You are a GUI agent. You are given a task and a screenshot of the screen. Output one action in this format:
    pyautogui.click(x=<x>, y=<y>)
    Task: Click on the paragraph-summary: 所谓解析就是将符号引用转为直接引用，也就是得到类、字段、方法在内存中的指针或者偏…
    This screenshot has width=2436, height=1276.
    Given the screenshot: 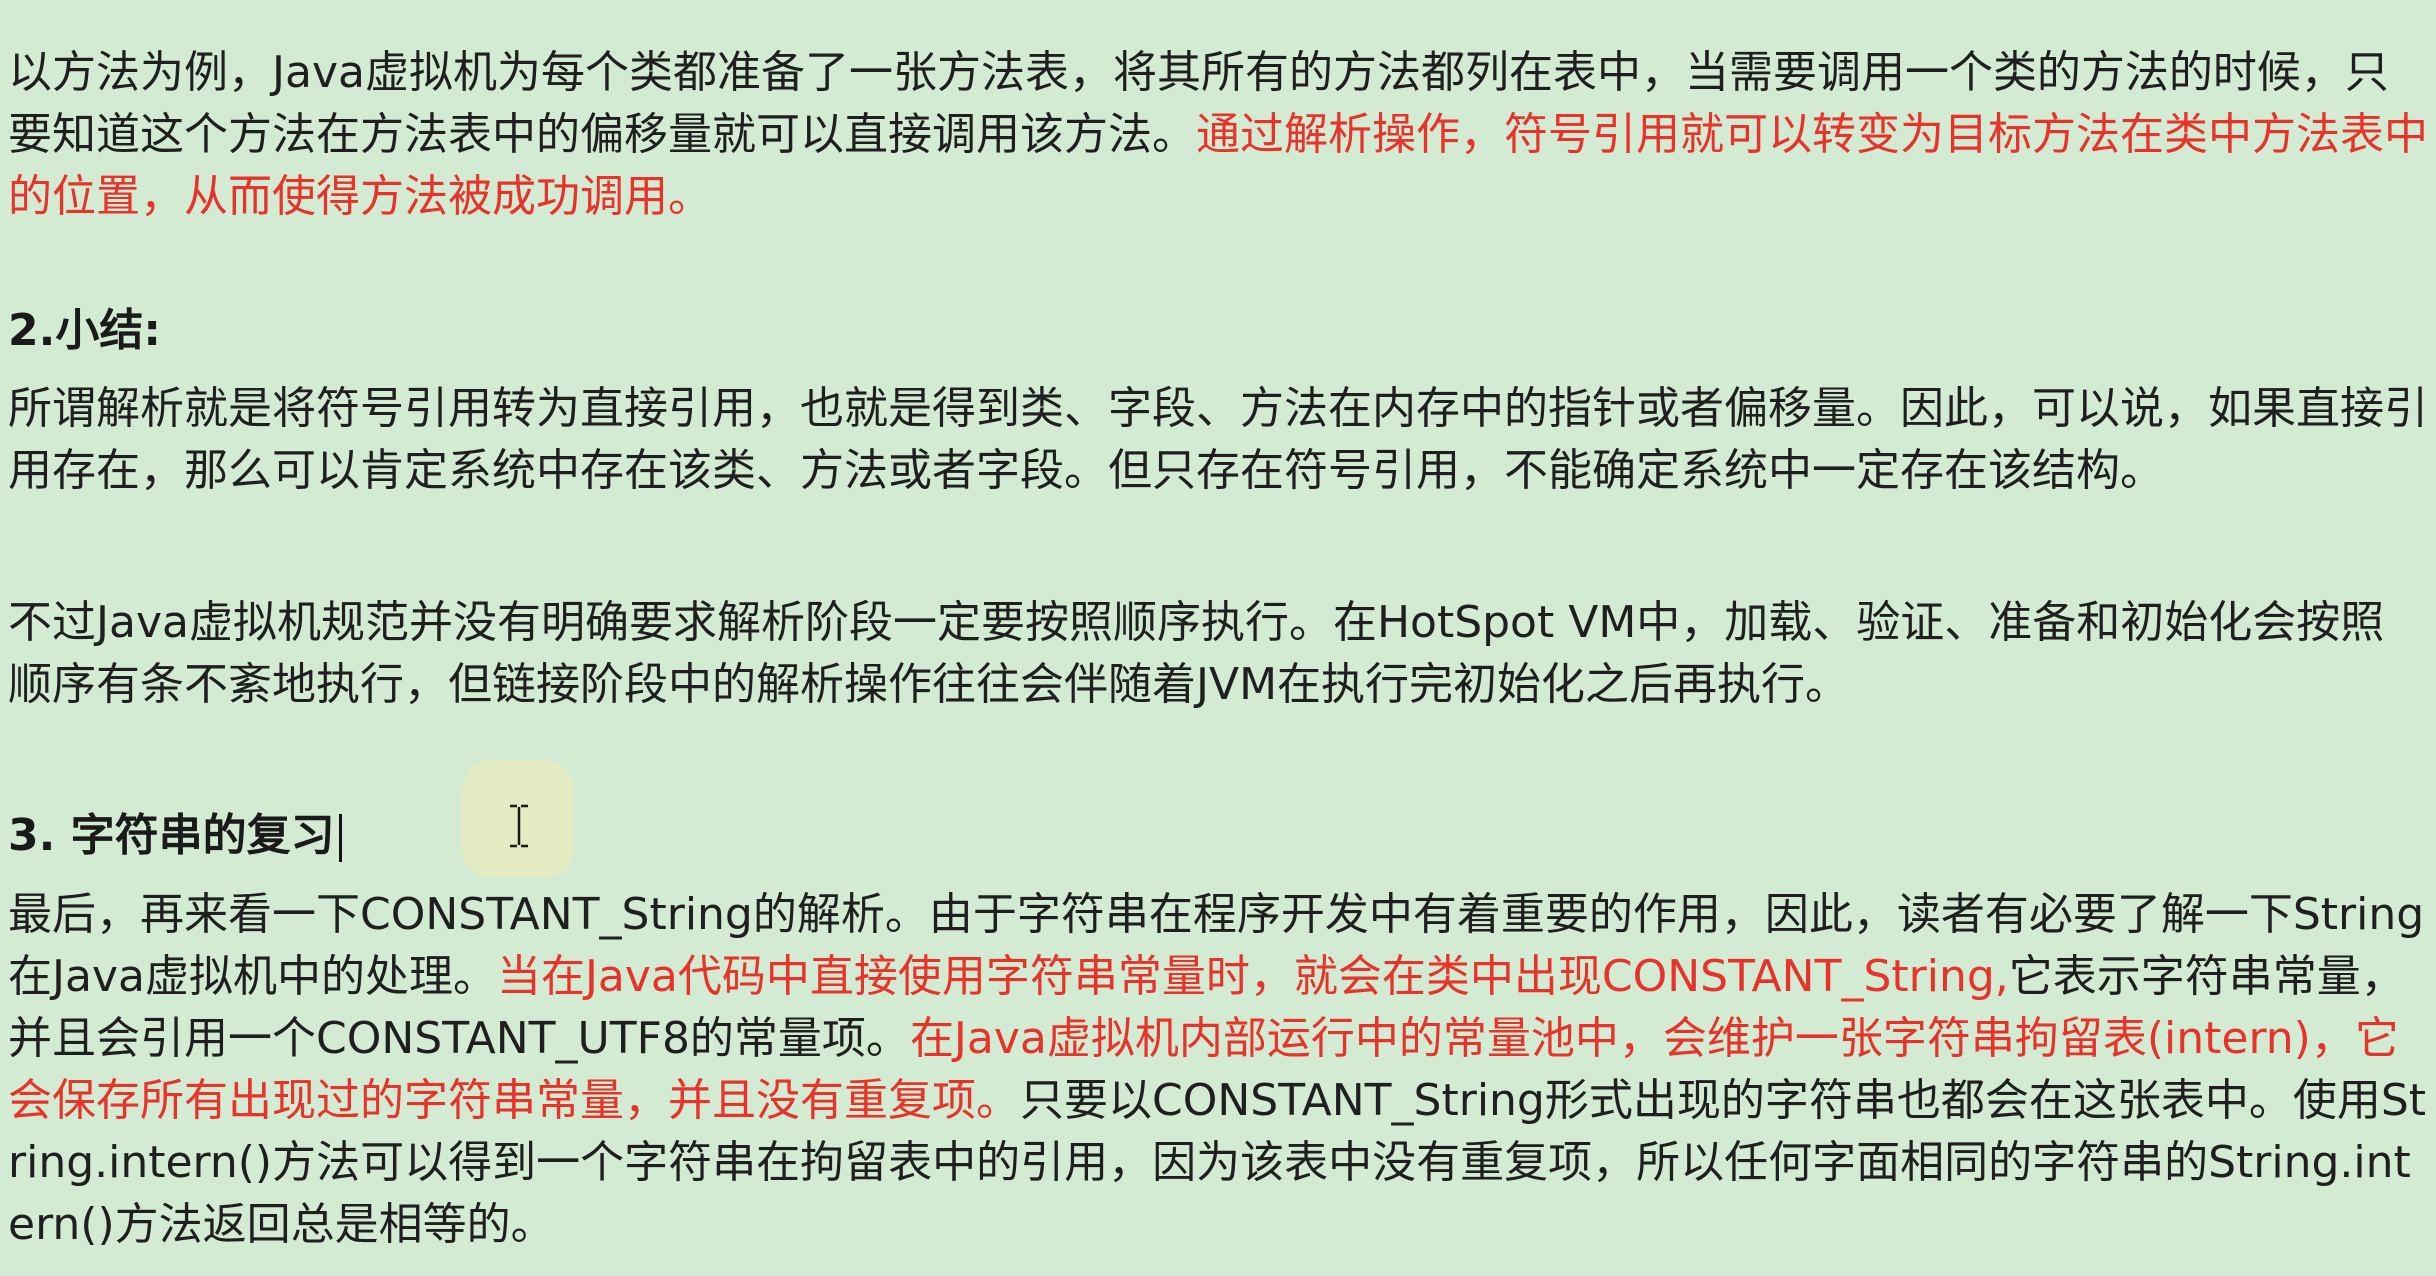 What is the action you would take?
    pyautogui.click(x=1218, y=439)
    